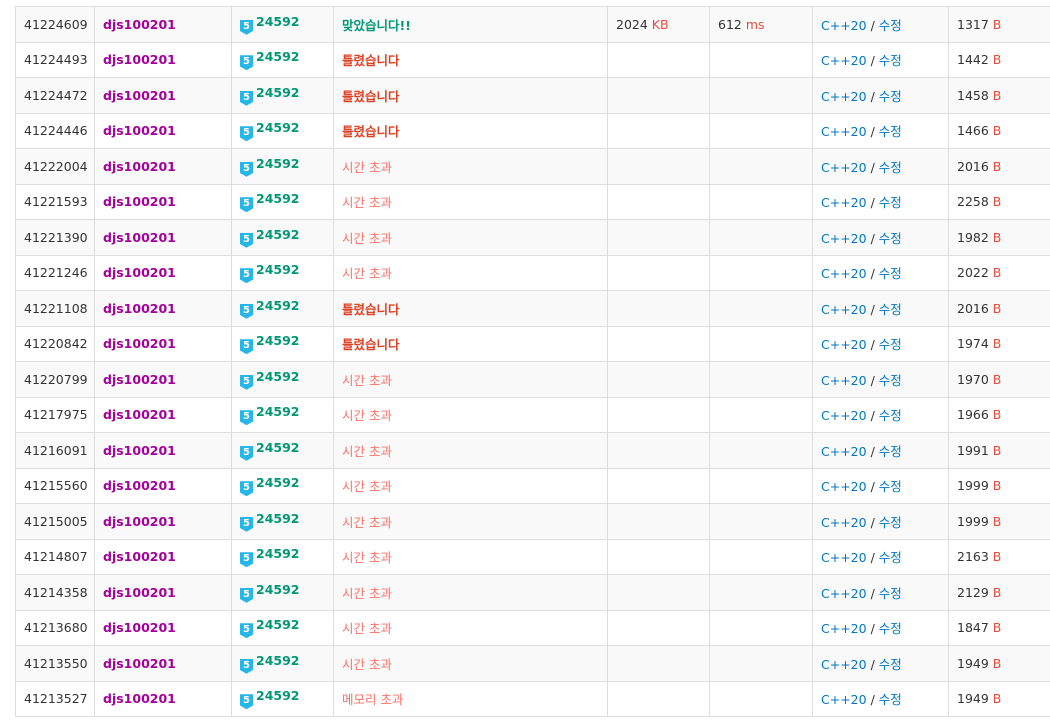 The height and width of the screenshot is (722, 1050). Describe the element at coordinates (973, 273) in the screenshot. I see `code-length-value: 2022` at that location.